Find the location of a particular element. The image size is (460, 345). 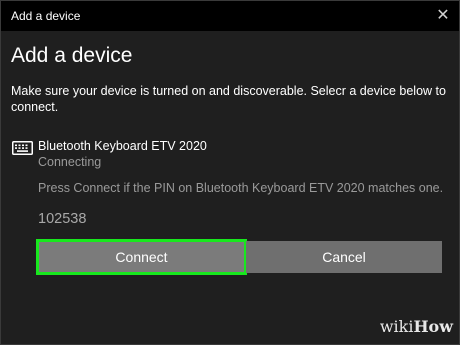

wikihow-watermark: wikiHow is located at coordinates (416, 326).